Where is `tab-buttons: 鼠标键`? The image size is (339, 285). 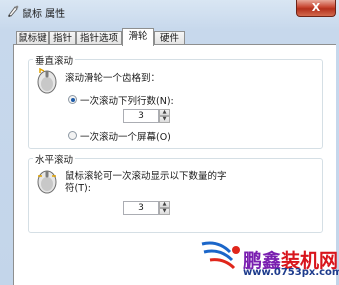
tab-buttons: 鼠标键 is located at coordinates (32, 38).